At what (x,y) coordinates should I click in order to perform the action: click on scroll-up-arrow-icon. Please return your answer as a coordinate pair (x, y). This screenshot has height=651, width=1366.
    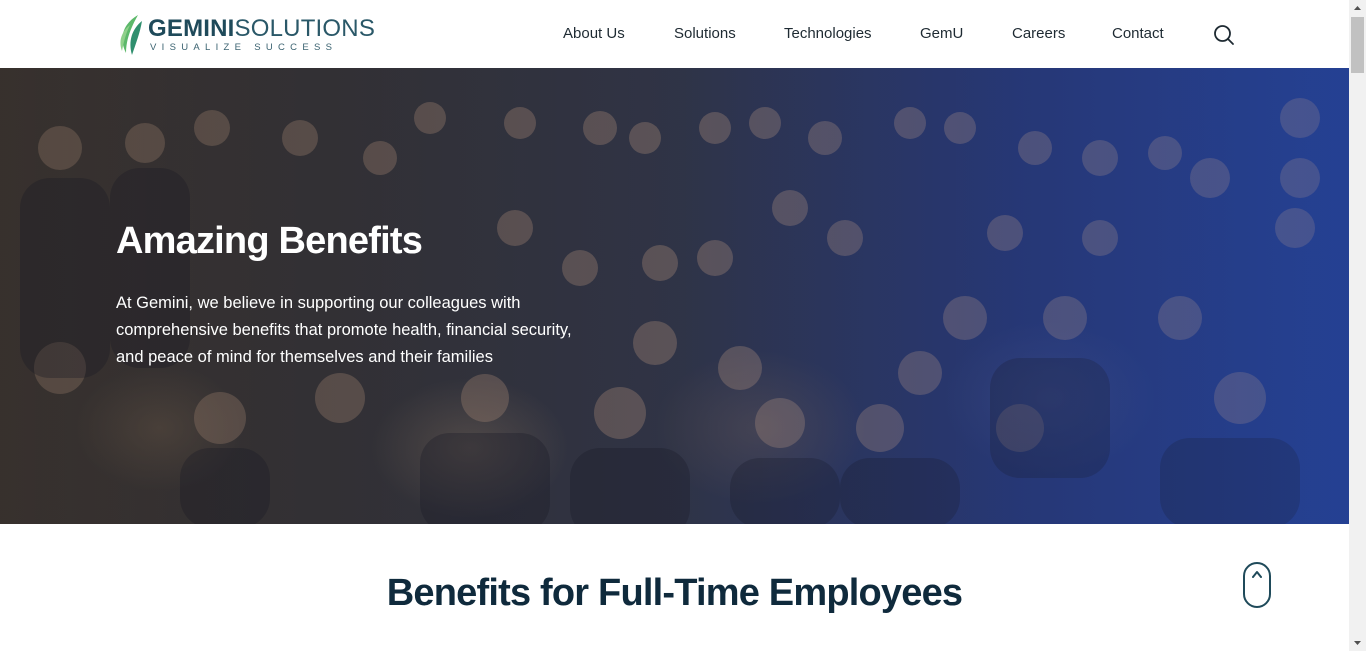
    Looking at the image, I should click on (1357, 8).